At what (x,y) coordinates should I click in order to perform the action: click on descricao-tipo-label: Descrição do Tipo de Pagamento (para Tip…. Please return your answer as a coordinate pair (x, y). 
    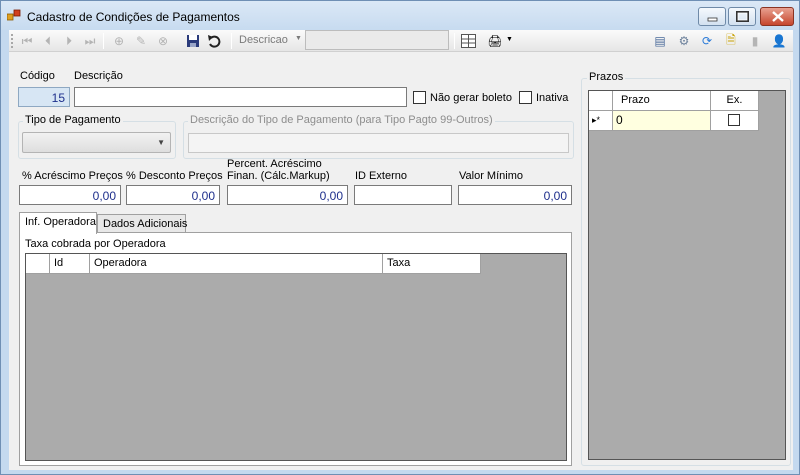
    Looking at the image, I should click on (341, 120).